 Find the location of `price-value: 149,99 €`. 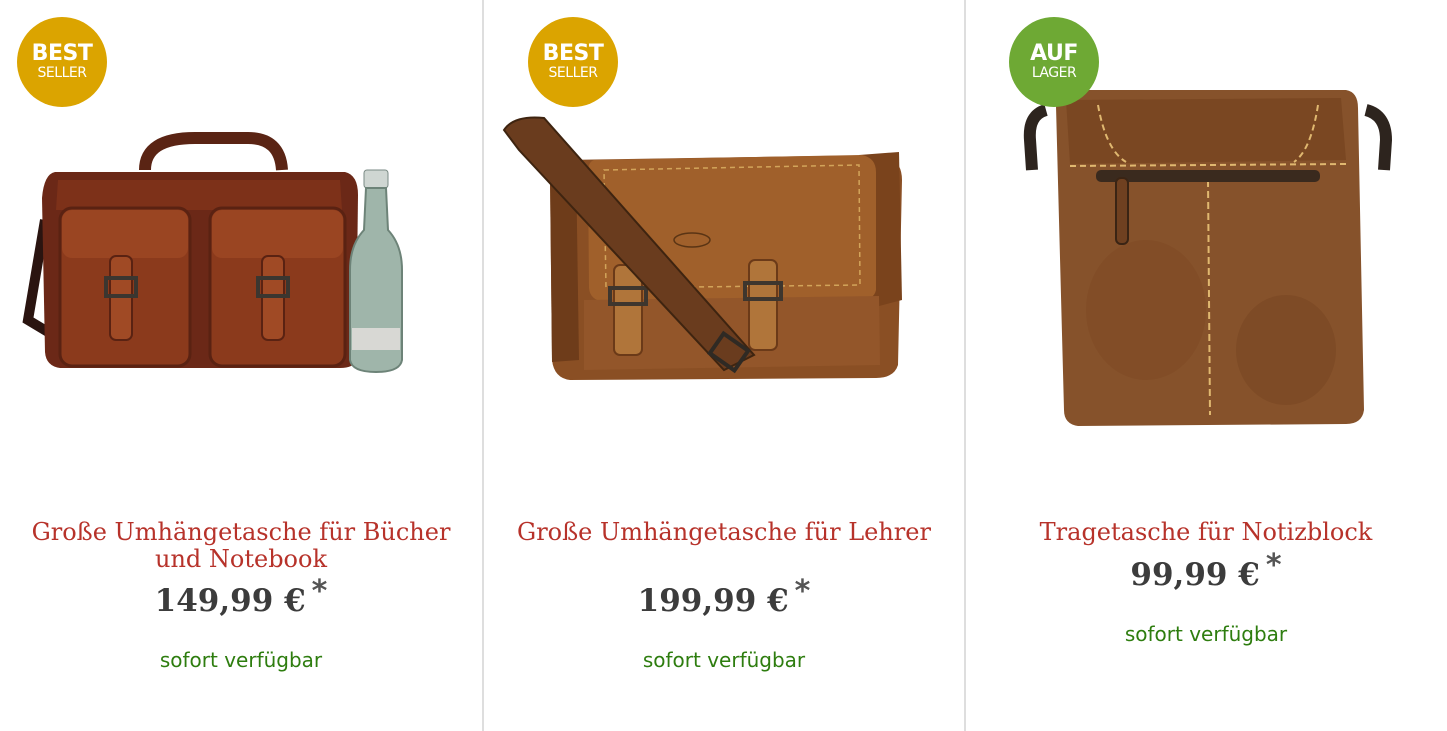

price-value: 149,99 € is located at coordinates (230, 601).